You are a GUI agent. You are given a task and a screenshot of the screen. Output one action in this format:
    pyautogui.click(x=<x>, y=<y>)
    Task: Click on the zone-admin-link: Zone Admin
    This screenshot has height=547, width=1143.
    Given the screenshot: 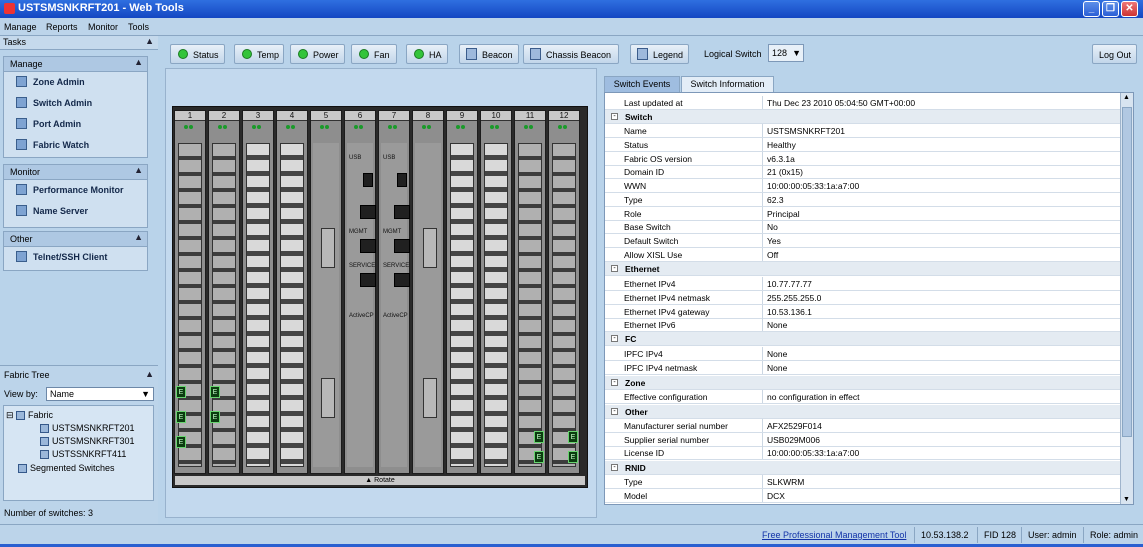 What is the action you would take?
    pyautogui.click(x=75, y=82)
    